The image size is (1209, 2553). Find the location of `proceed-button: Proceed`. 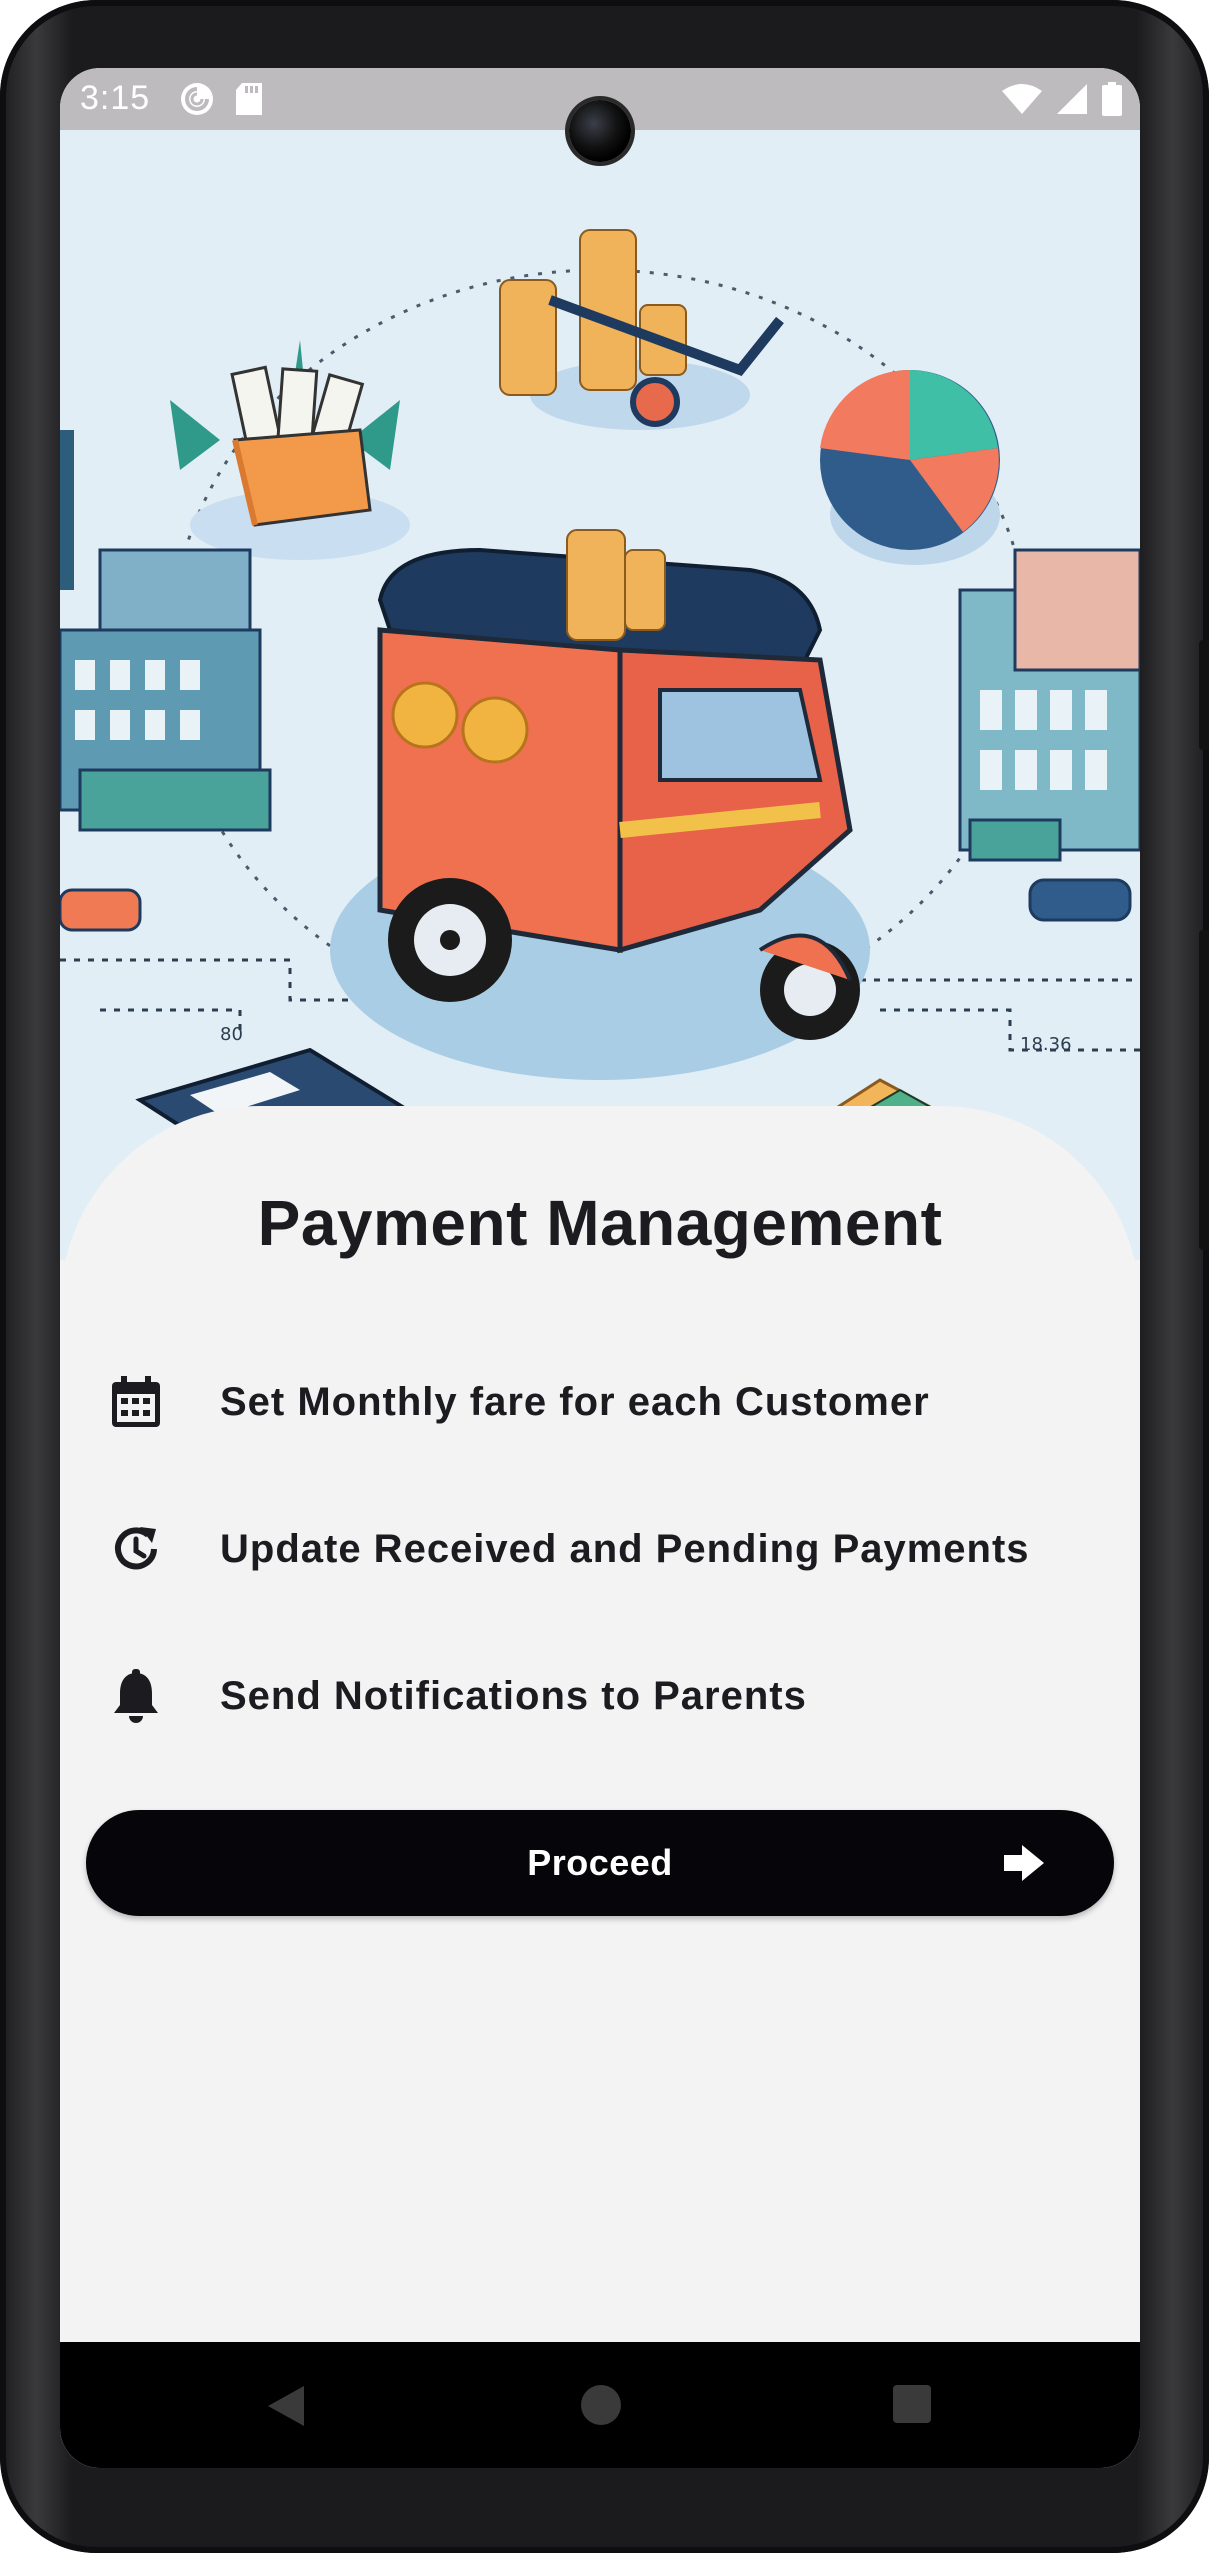

proceed-button: Proceed is located at coordinates (600, 1863).